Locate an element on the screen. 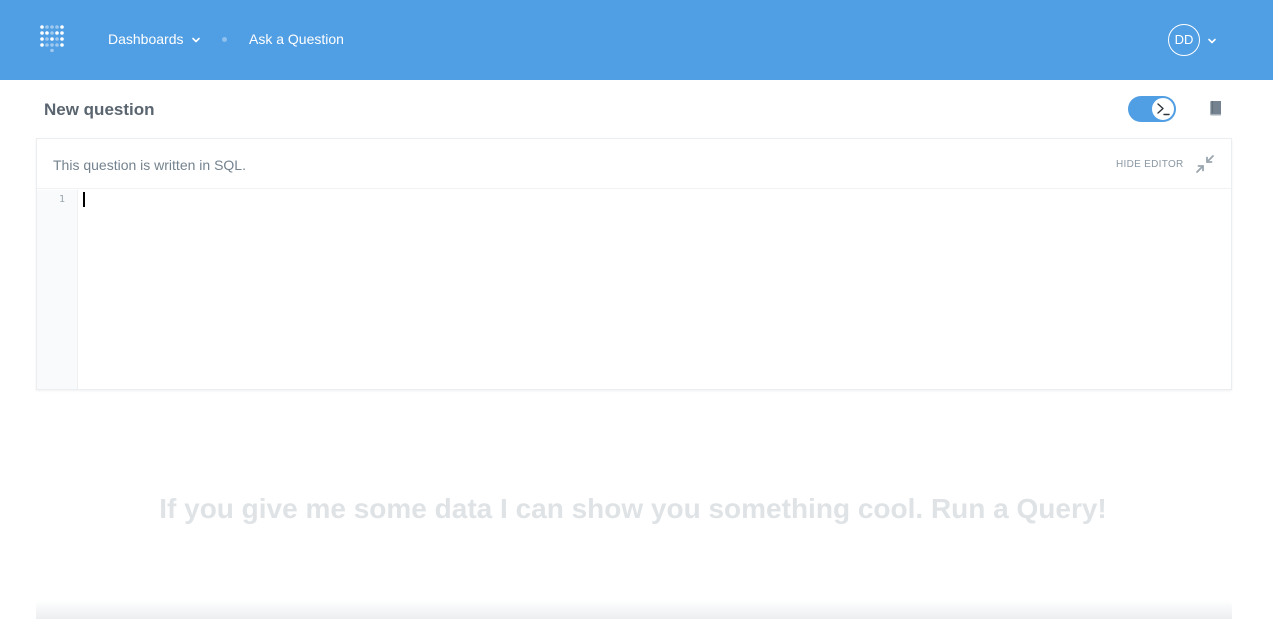 The width and height of the screenshot is (1273, 619). top-nav-bar: Dashboards Ask a Question DD is located at coordinates (636, 40).